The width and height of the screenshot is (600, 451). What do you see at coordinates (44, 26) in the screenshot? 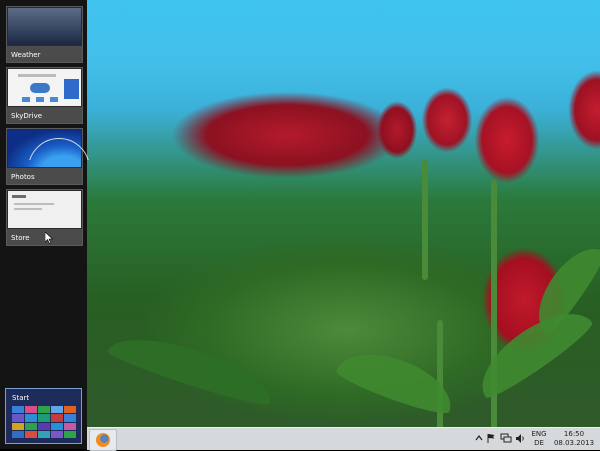
I see `weather-preview` at bounding box center [44, 26].